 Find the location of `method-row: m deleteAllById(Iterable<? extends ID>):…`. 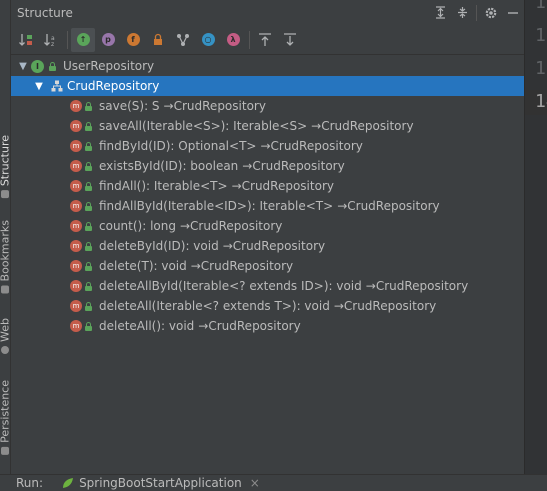

method-row: m deleteAllById(Iterable<? extends ID>):… is located at coordinates (267, 286).